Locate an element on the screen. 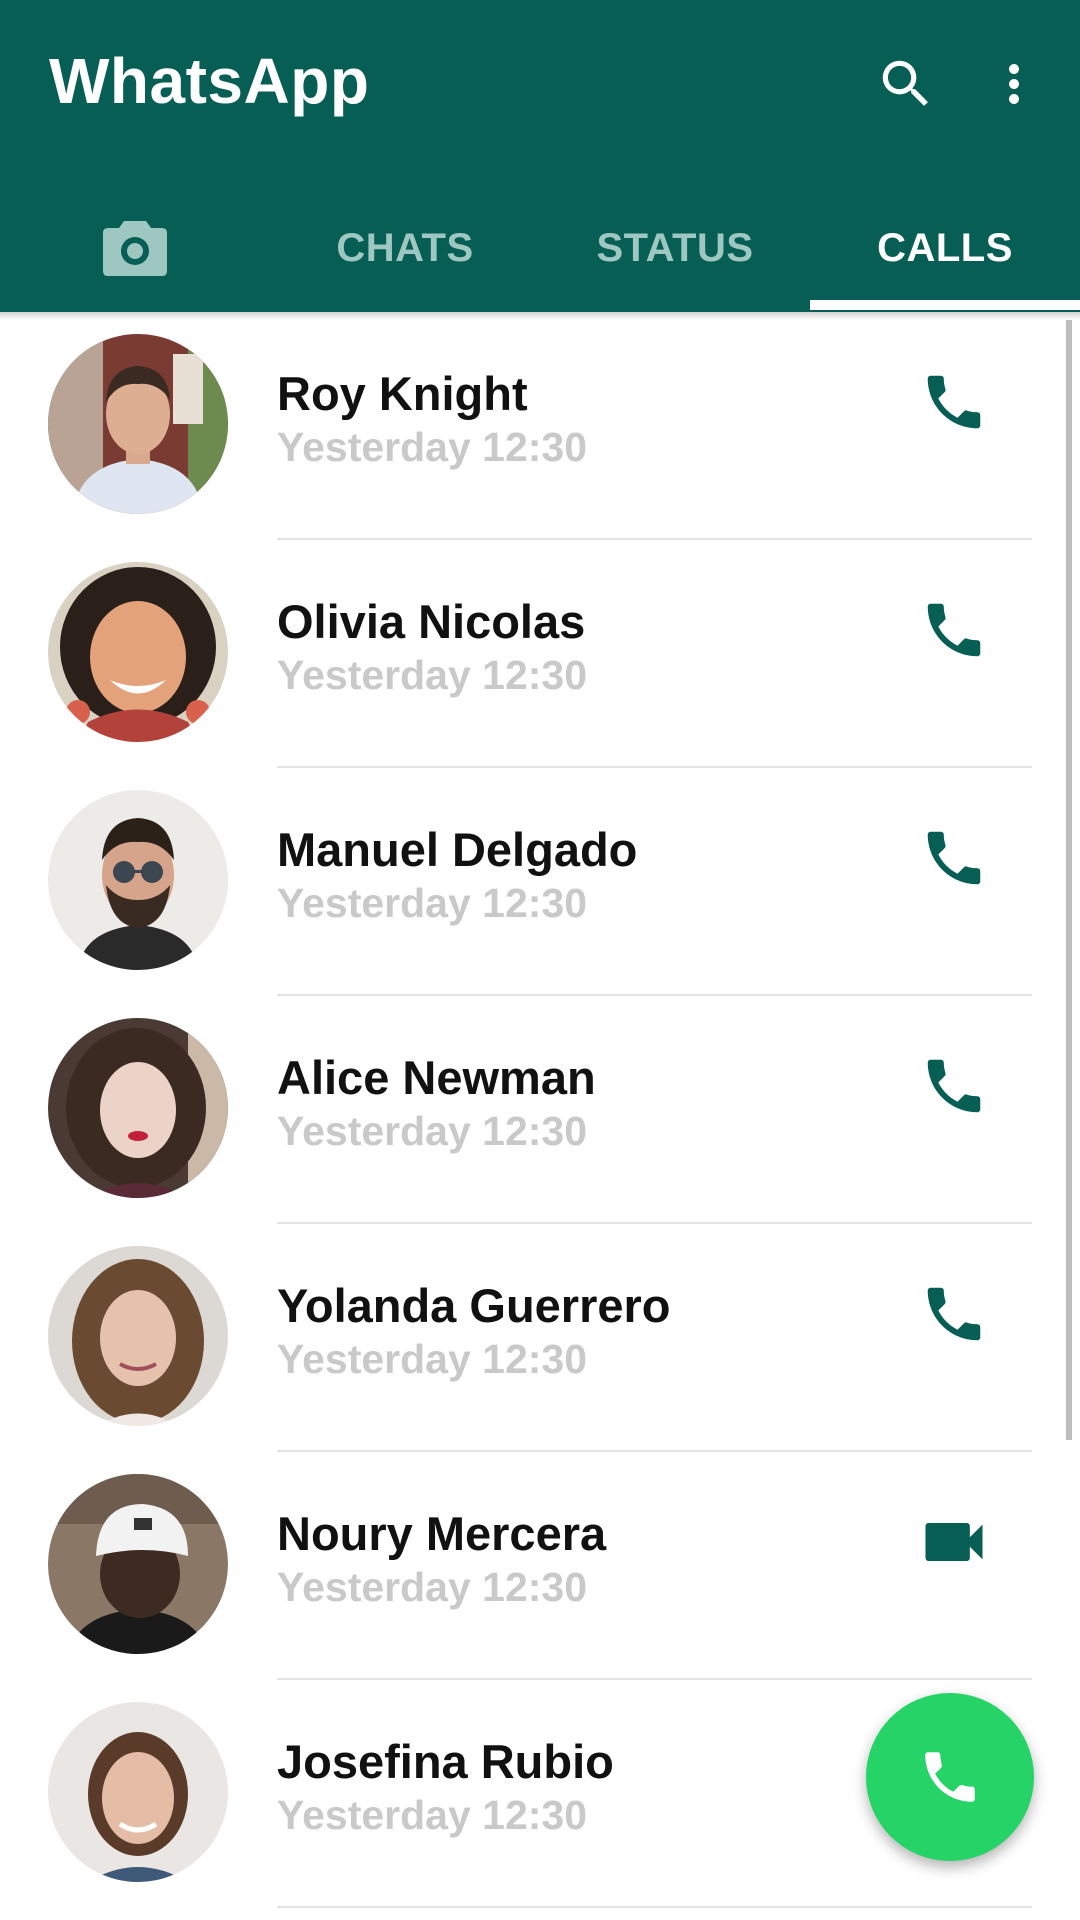 This screenshot has height=1920, width=1080. call-row: Manuel Delgado Yesterday 12:30 is located at coordinates (540, 882).